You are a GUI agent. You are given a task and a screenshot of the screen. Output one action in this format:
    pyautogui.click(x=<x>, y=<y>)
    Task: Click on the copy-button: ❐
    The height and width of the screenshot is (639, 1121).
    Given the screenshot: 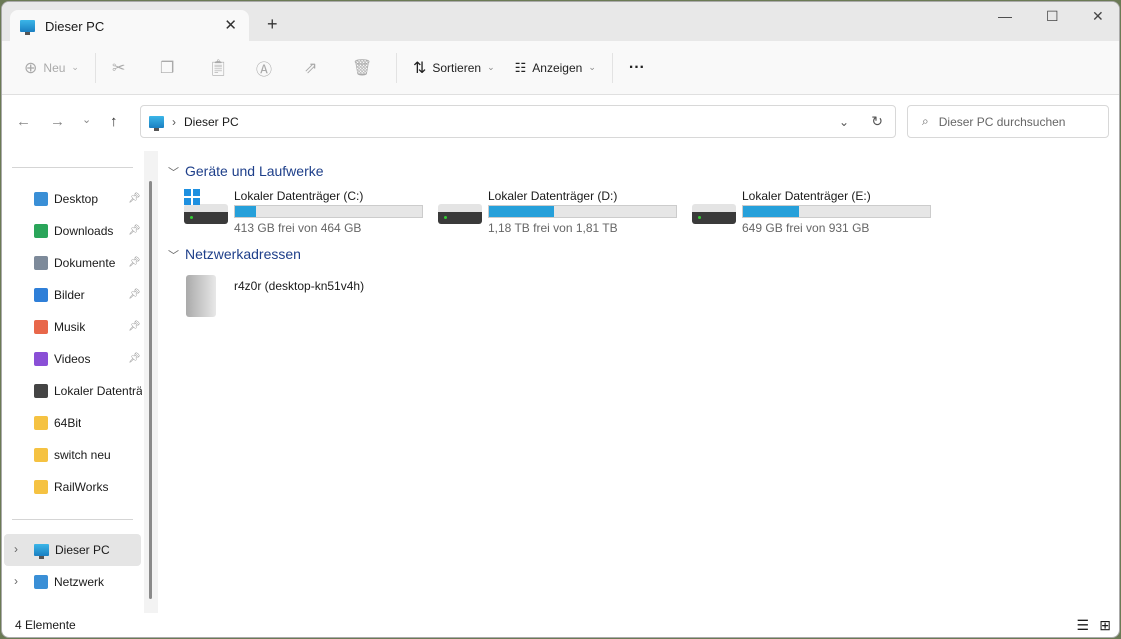 What is the action you would take?
    pyautogui.click(x=174, y=68)
    